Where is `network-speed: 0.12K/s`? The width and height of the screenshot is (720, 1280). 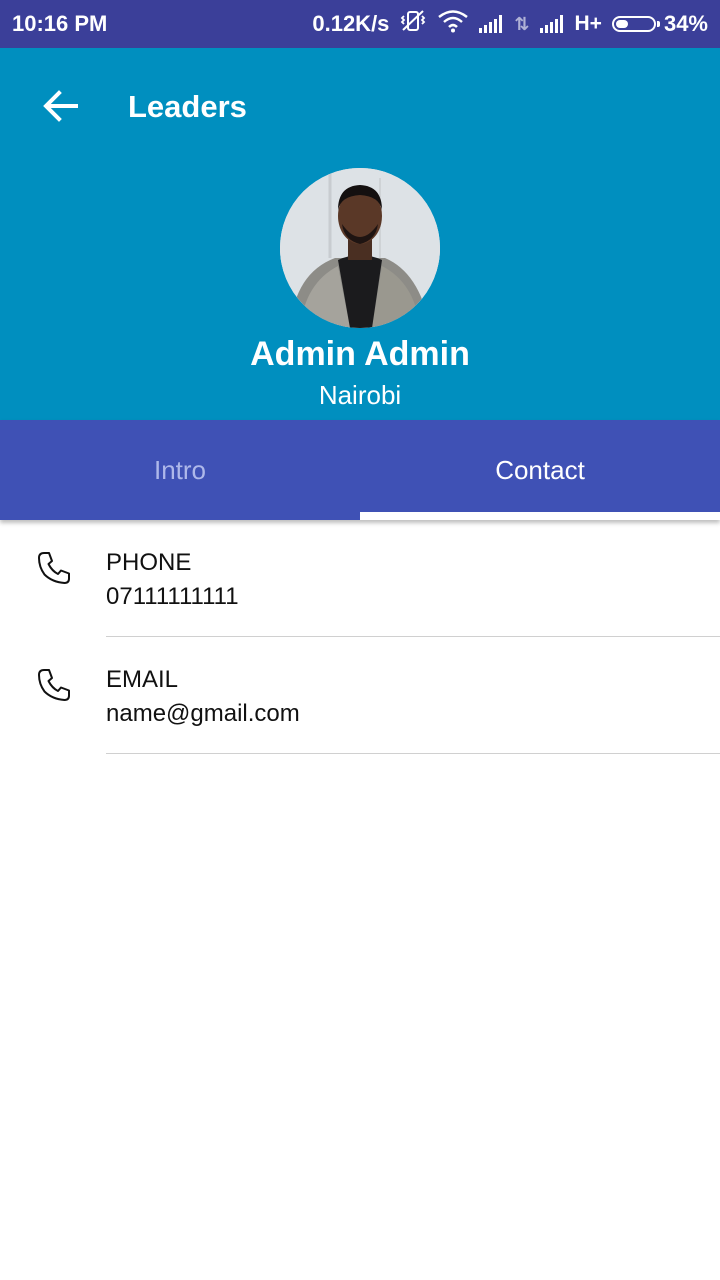
network-speed: 0.12K/s is located at coordinates (351, 23).